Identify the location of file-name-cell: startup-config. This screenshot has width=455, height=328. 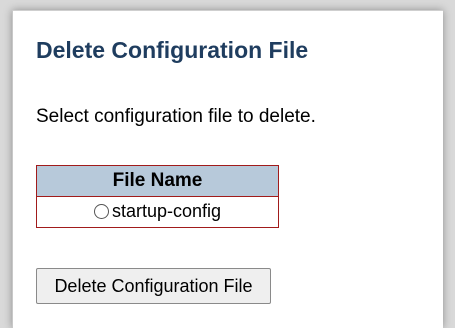
(158, 212).